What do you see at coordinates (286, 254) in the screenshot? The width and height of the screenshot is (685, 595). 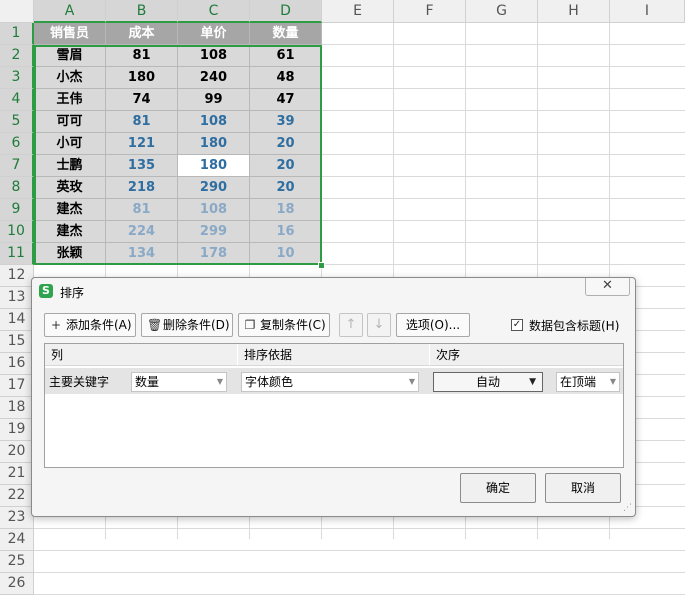 I see `data-cell: 10` at bounding box center [286, 254].